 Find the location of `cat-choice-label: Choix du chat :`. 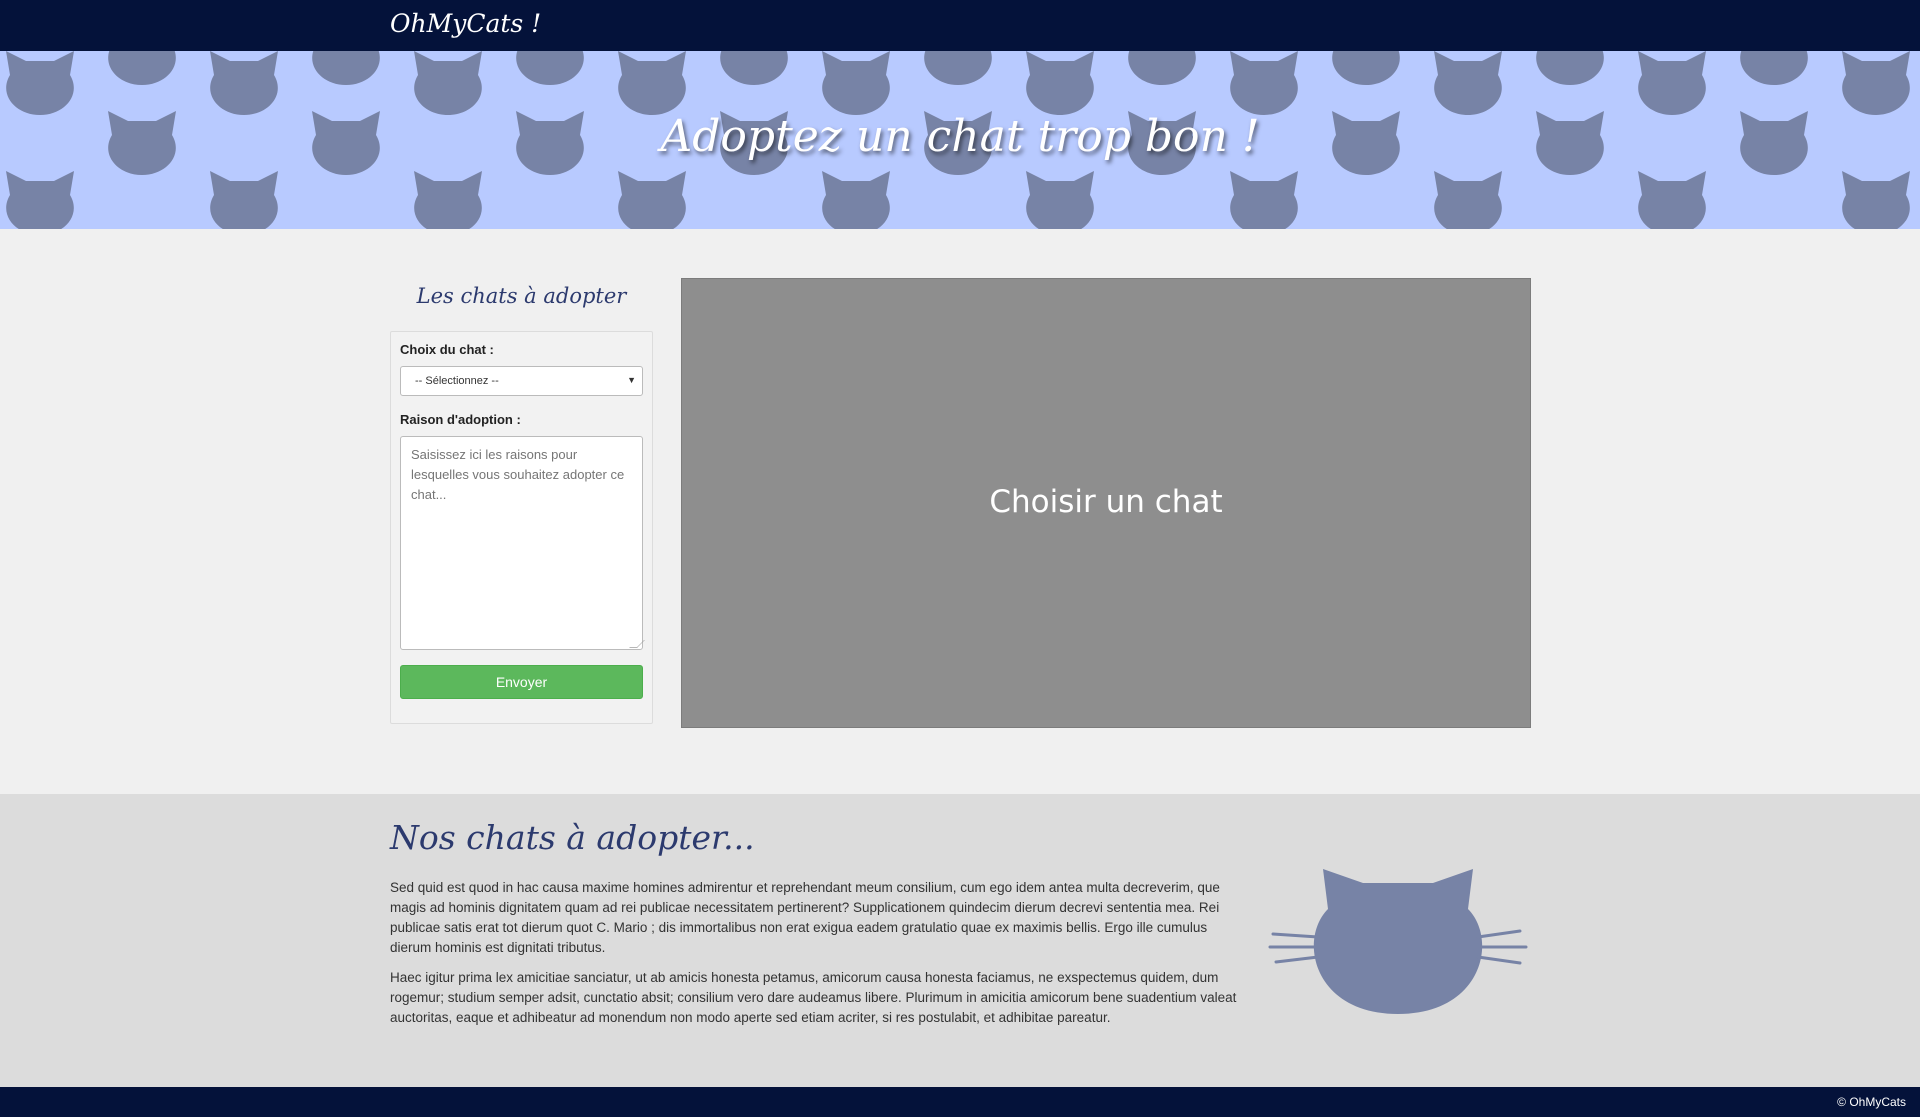

cat-choice-label: Choix du chat : is located at coordinates (447, 349).